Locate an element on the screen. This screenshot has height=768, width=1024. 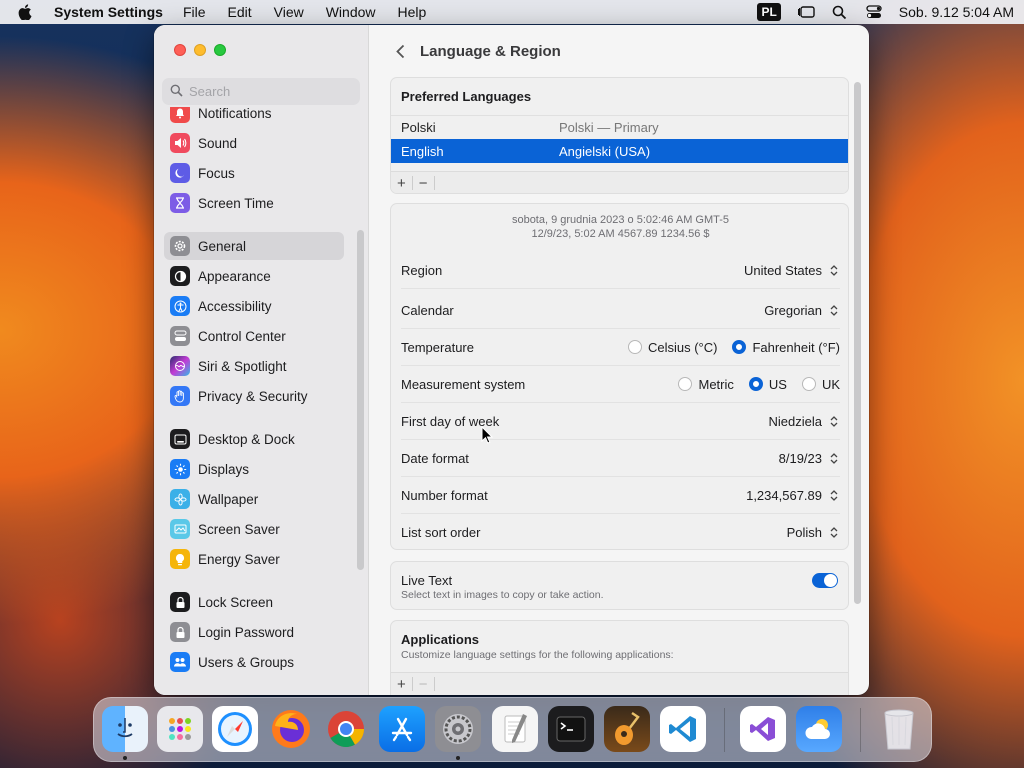
language-row-english: English Angielski (USA) is located at coordinates (619, 151).